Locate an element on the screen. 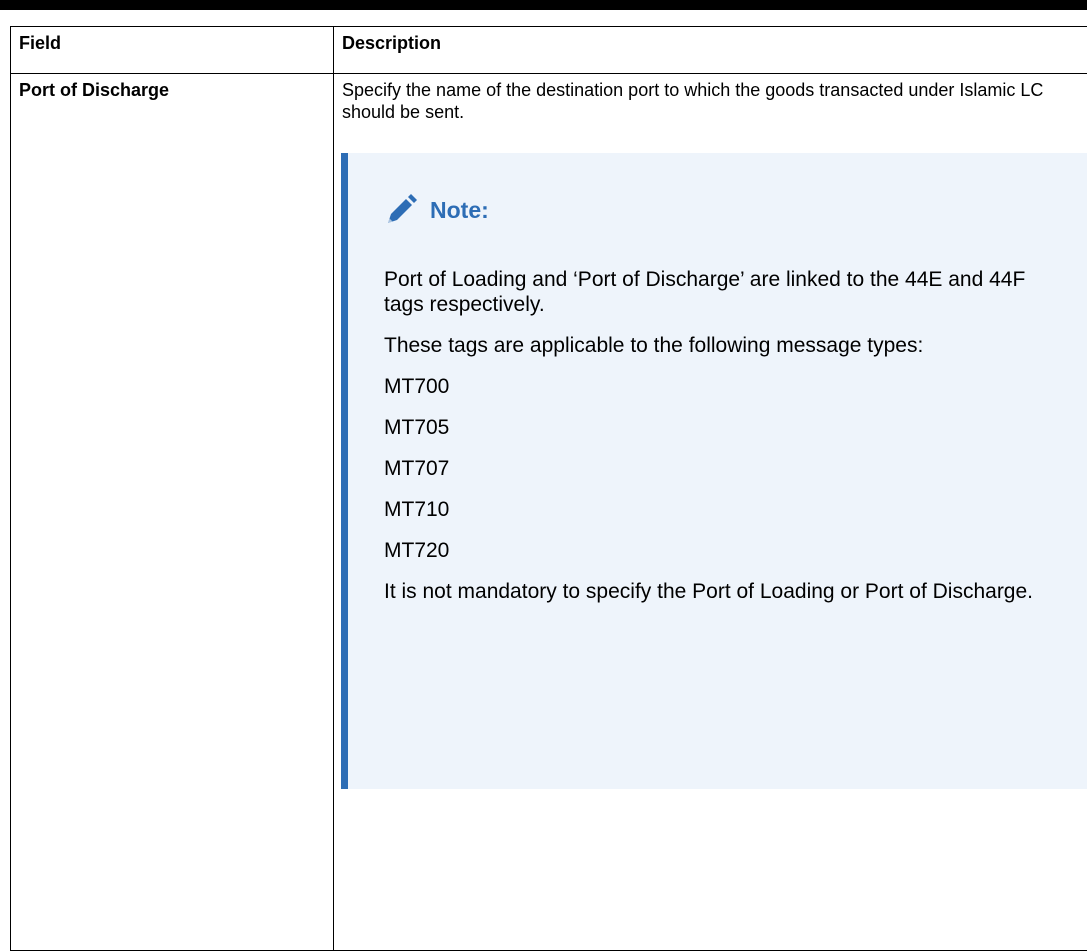  top-rule is located at coordinates (543, 5).